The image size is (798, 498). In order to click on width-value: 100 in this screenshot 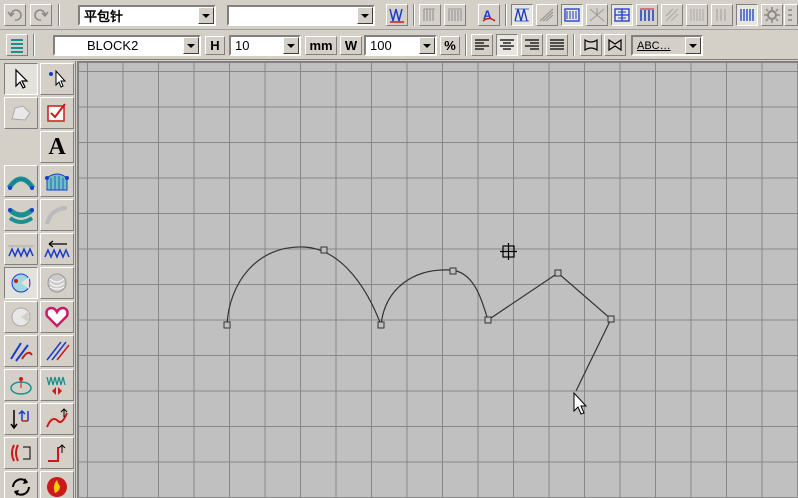, I will do `click(381, 45)`.